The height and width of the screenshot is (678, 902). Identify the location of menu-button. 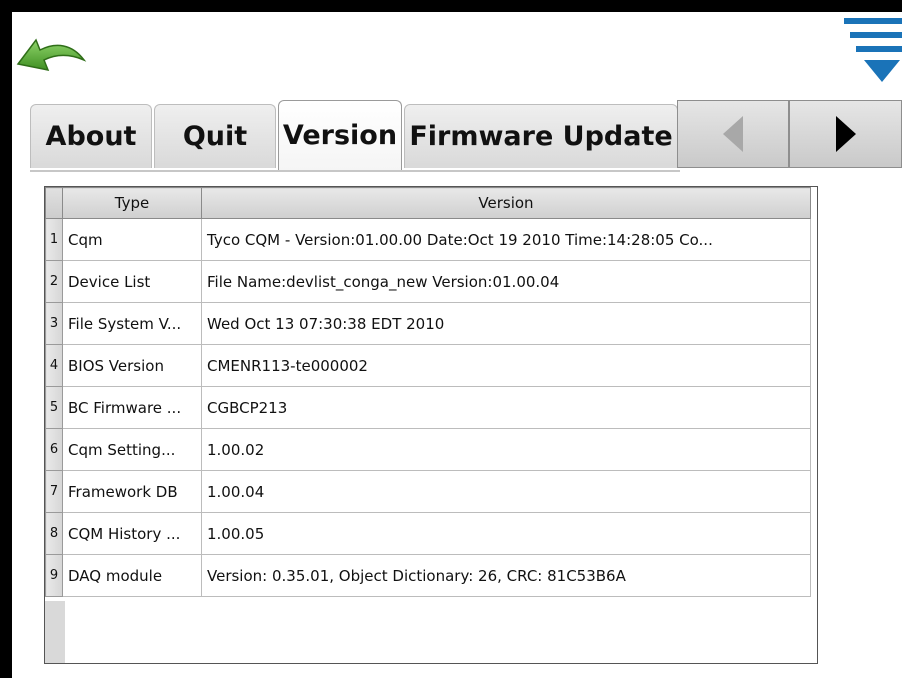
(872, 51).